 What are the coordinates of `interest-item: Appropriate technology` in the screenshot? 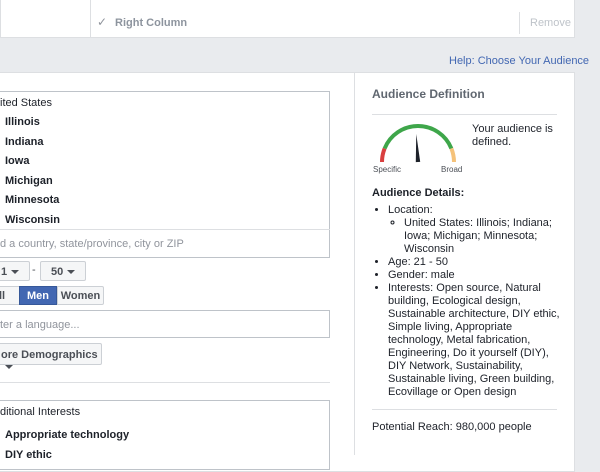 It's located at (67, 435).